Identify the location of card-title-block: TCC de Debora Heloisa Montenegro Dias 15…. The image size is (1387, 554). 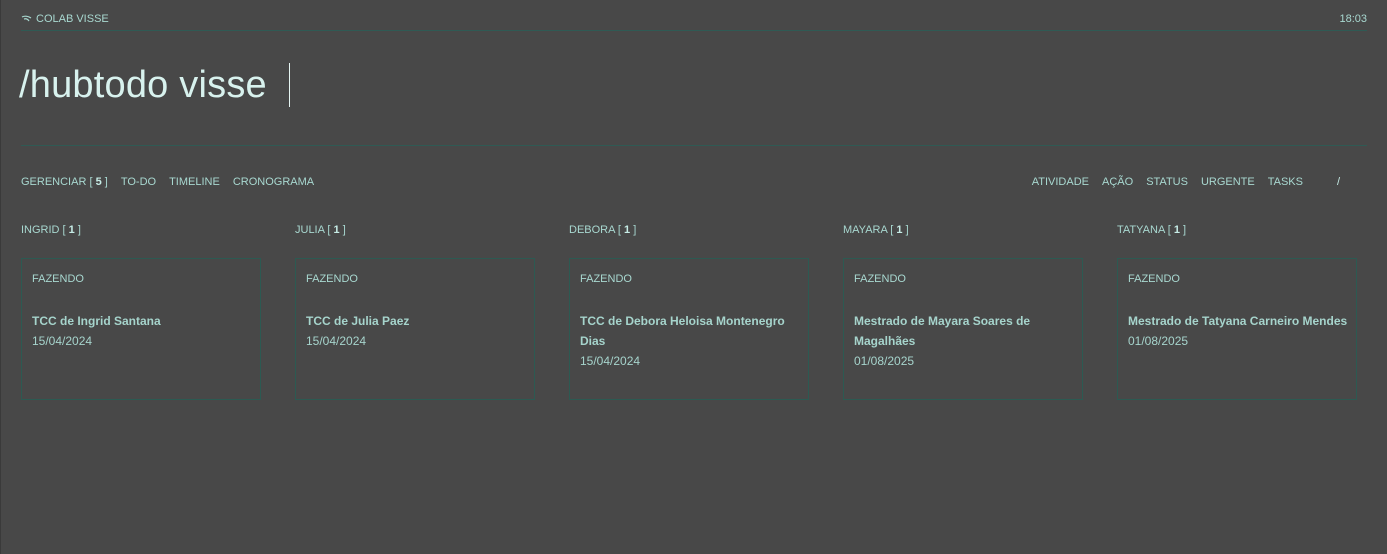
(690, 341).